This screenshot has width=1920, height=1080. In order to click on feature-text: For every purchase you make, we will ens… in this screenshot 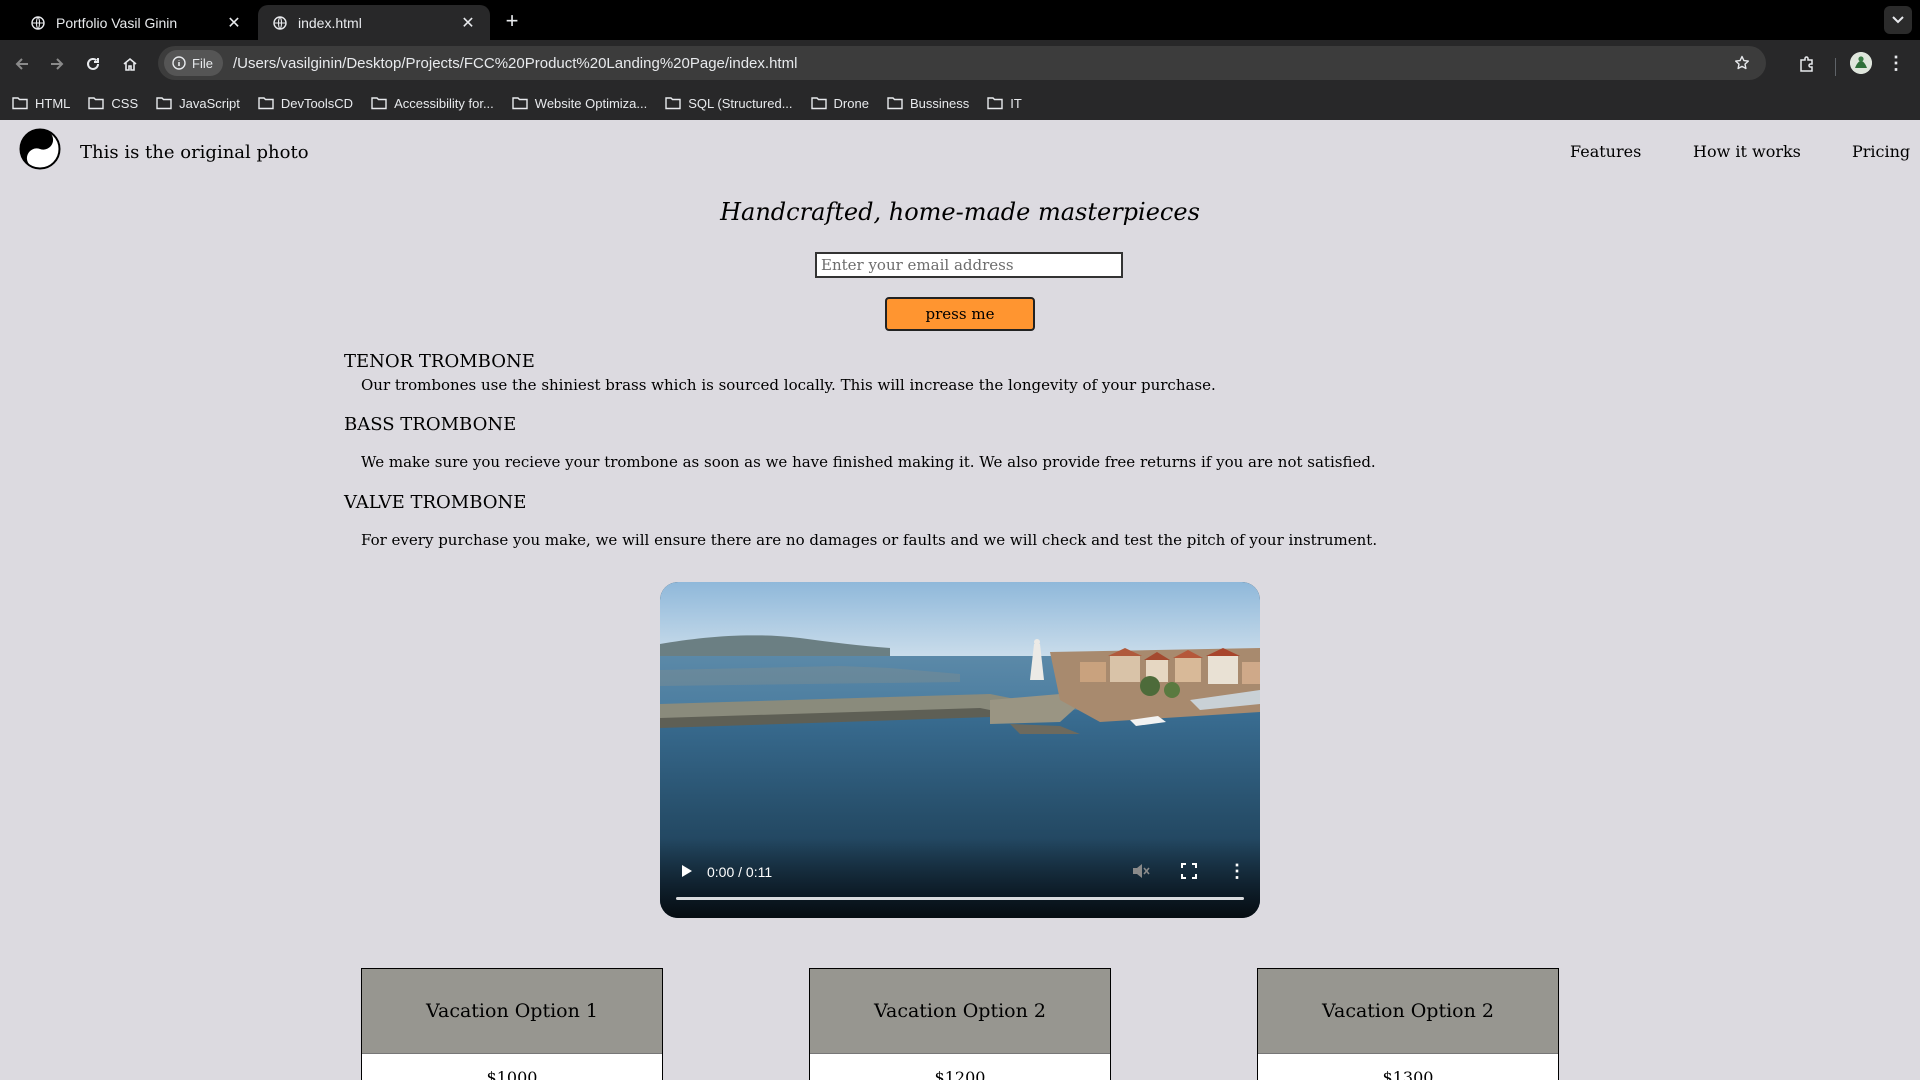, I will do `click(869, 540)`.